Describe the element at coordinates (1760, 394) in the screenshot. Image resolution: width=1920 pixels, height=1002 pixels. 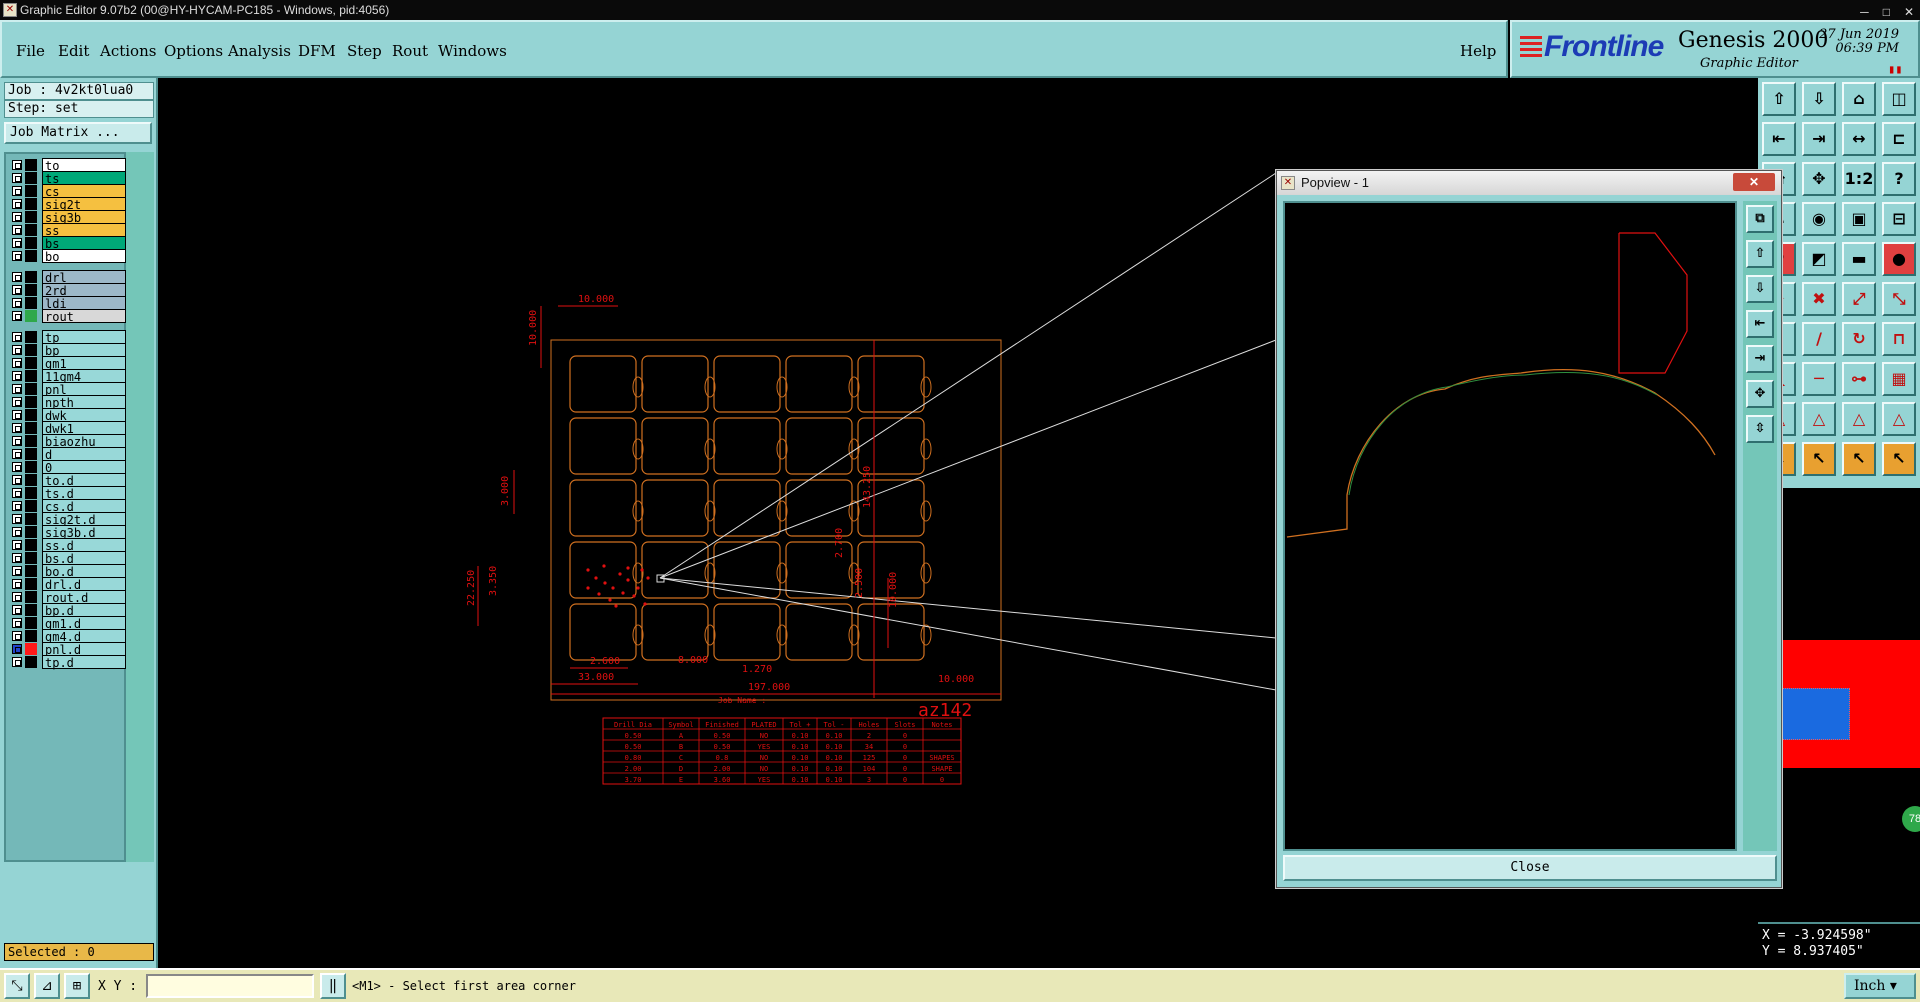
I see `popview-tool-icon-6: ✥` at that location.